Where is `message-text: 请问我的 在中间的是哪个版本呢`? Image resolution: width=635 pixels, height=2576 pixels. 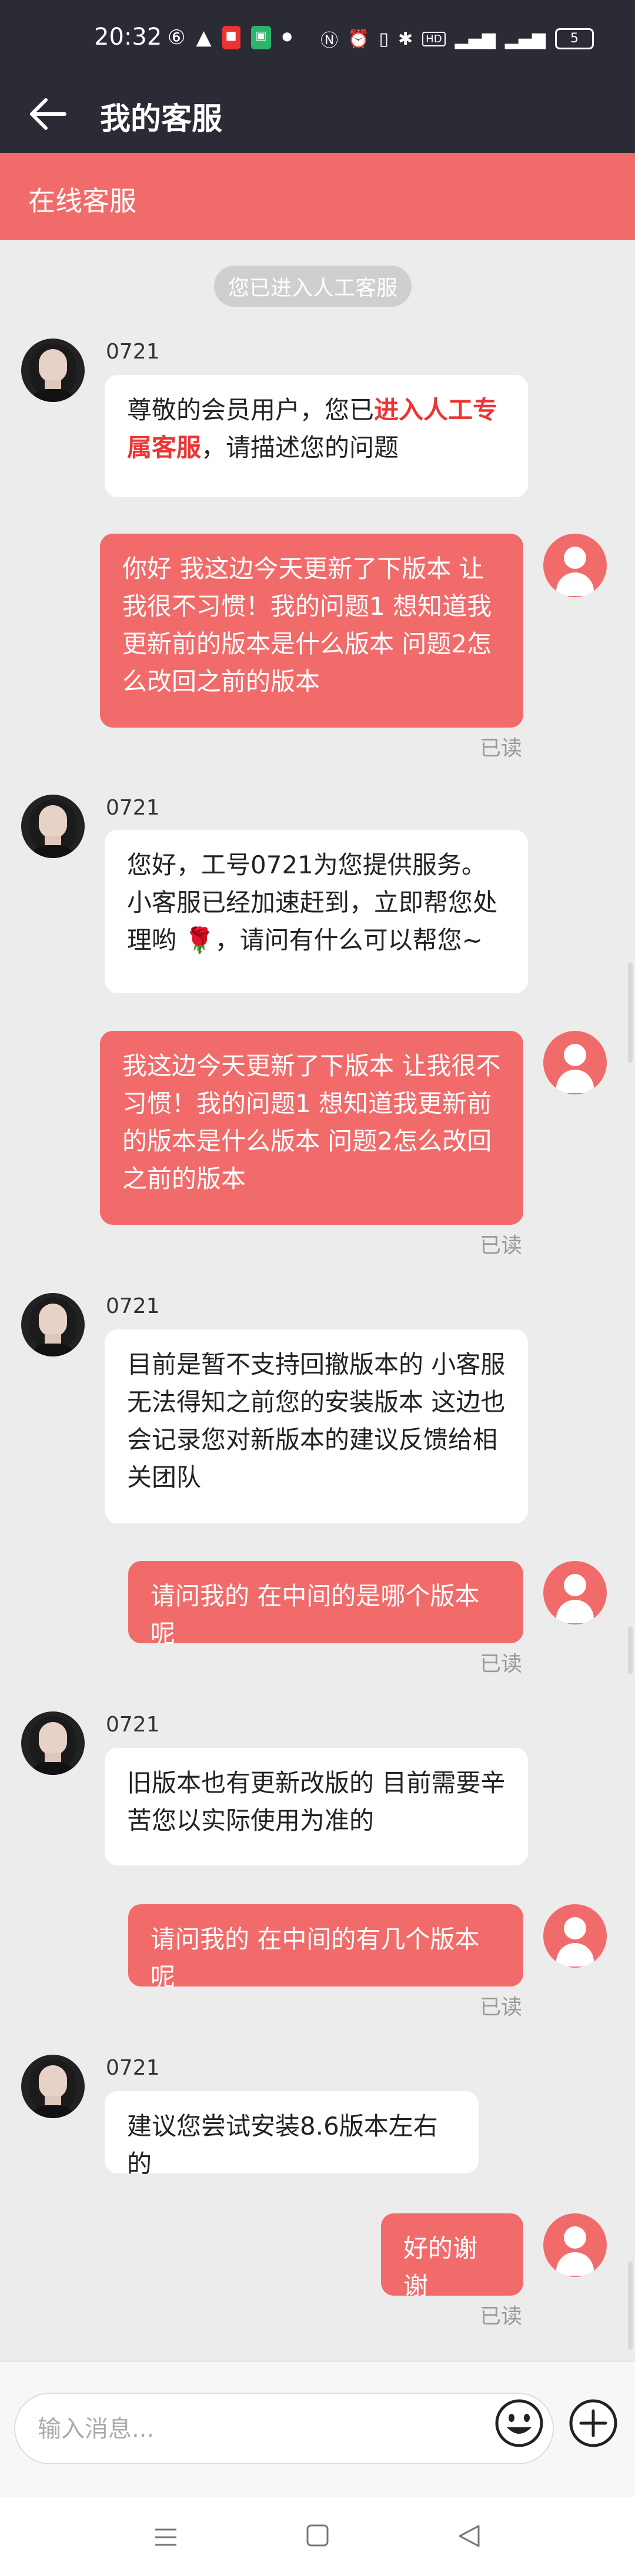 message-text: 请问我的 在中间的是哪个版本呢 is located at coordinates (315, 1615).